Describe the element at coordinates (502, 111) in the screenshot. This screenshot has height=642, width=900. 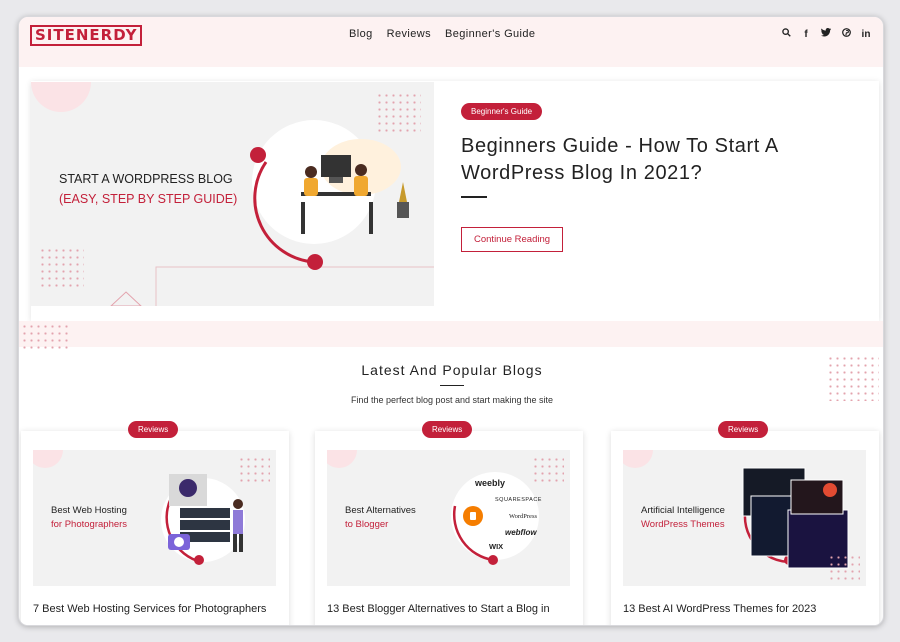
I see `category-badge: Beginner's Guide` at that location.